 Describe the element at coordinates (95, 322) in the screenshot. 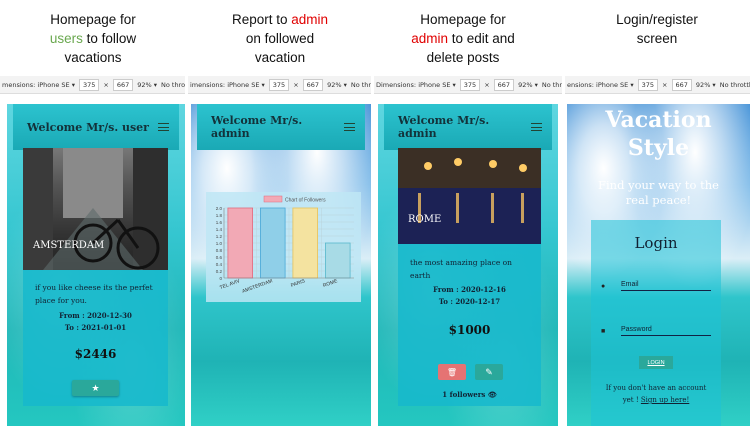

I see `vacation-dates: From : 2020-12-30 To : 2021-01-01` at that location.